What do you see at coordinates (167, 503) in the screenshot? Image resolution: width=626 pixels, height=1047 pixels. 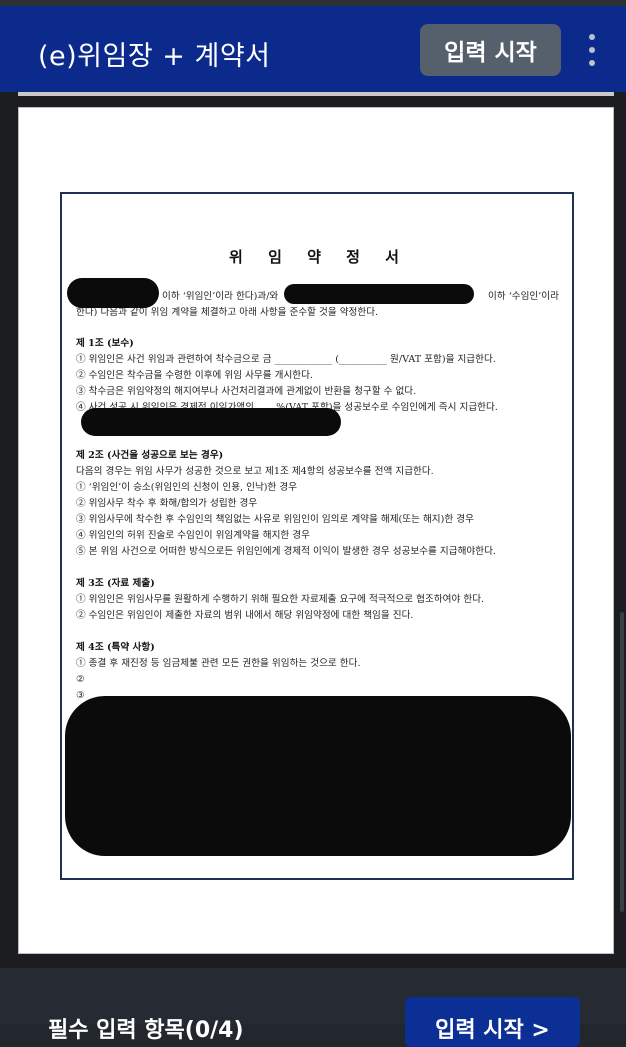 I see `article-2-item: ② 위임사무 착수 후 화해/합의가 성립한 경우` at bounding box center [167, 503].